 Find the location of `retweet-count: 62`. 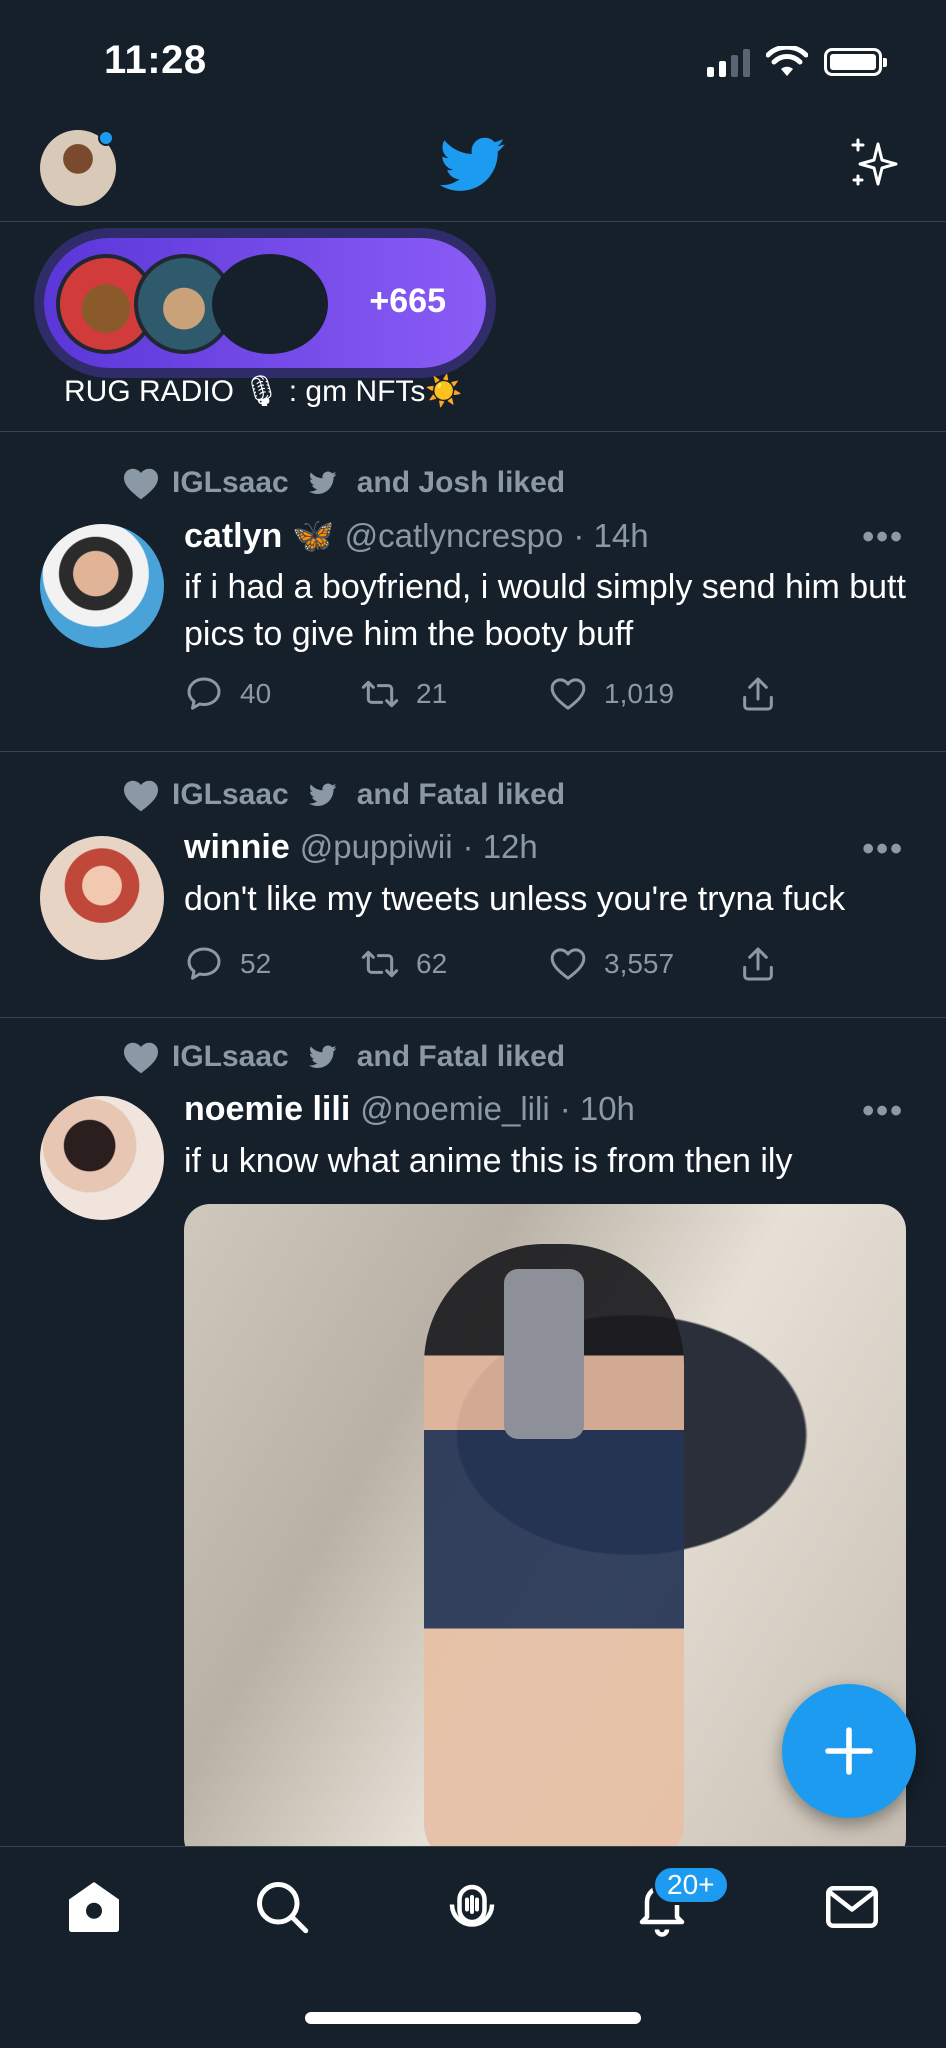

retweet-count: 62 is located at coordinates (432, 963).